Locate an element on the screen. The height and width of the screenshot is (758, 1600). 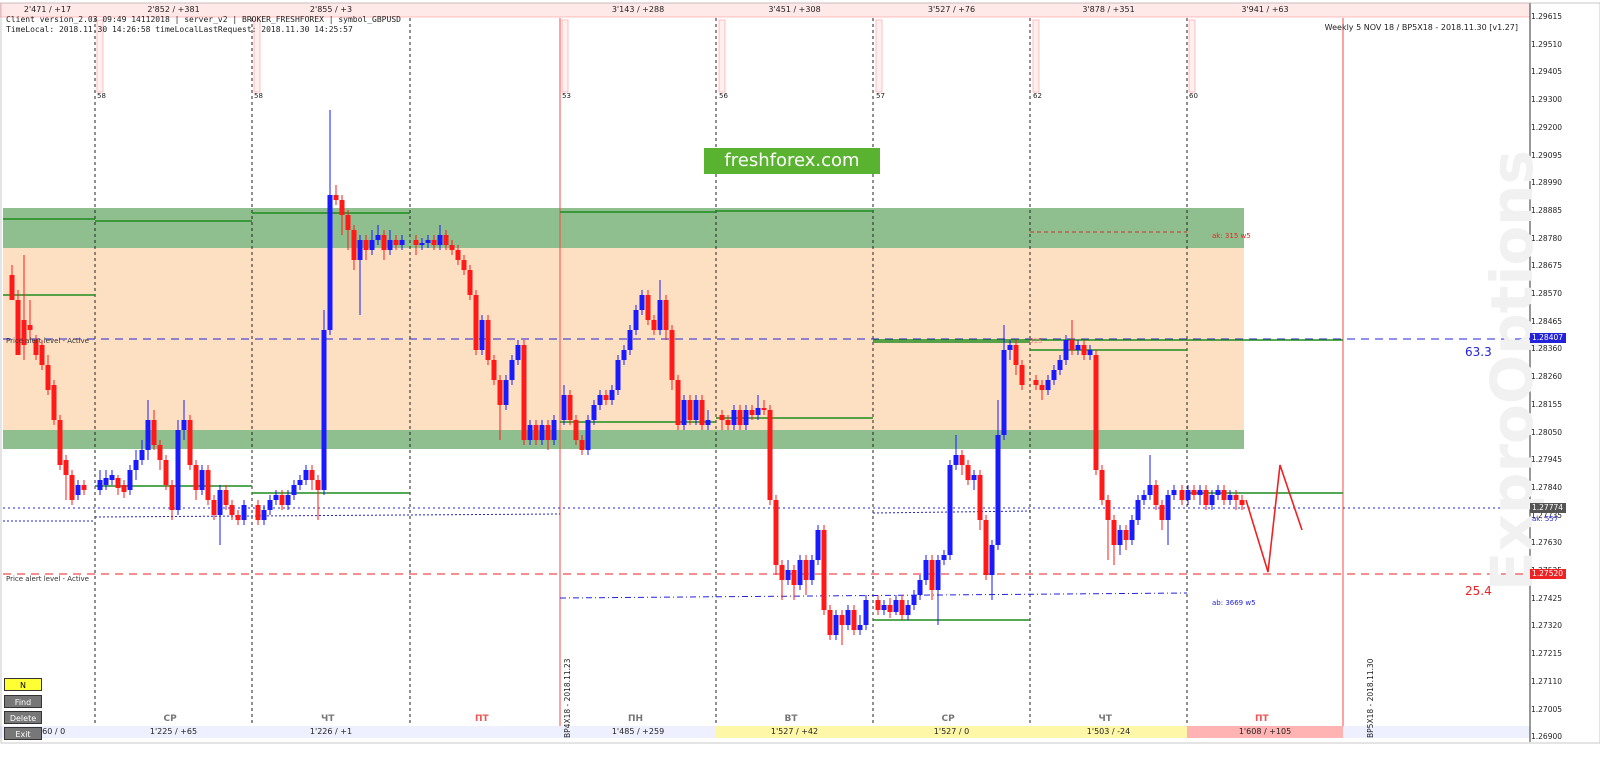
delete-button: Delete is located at coordinates (23, 717).